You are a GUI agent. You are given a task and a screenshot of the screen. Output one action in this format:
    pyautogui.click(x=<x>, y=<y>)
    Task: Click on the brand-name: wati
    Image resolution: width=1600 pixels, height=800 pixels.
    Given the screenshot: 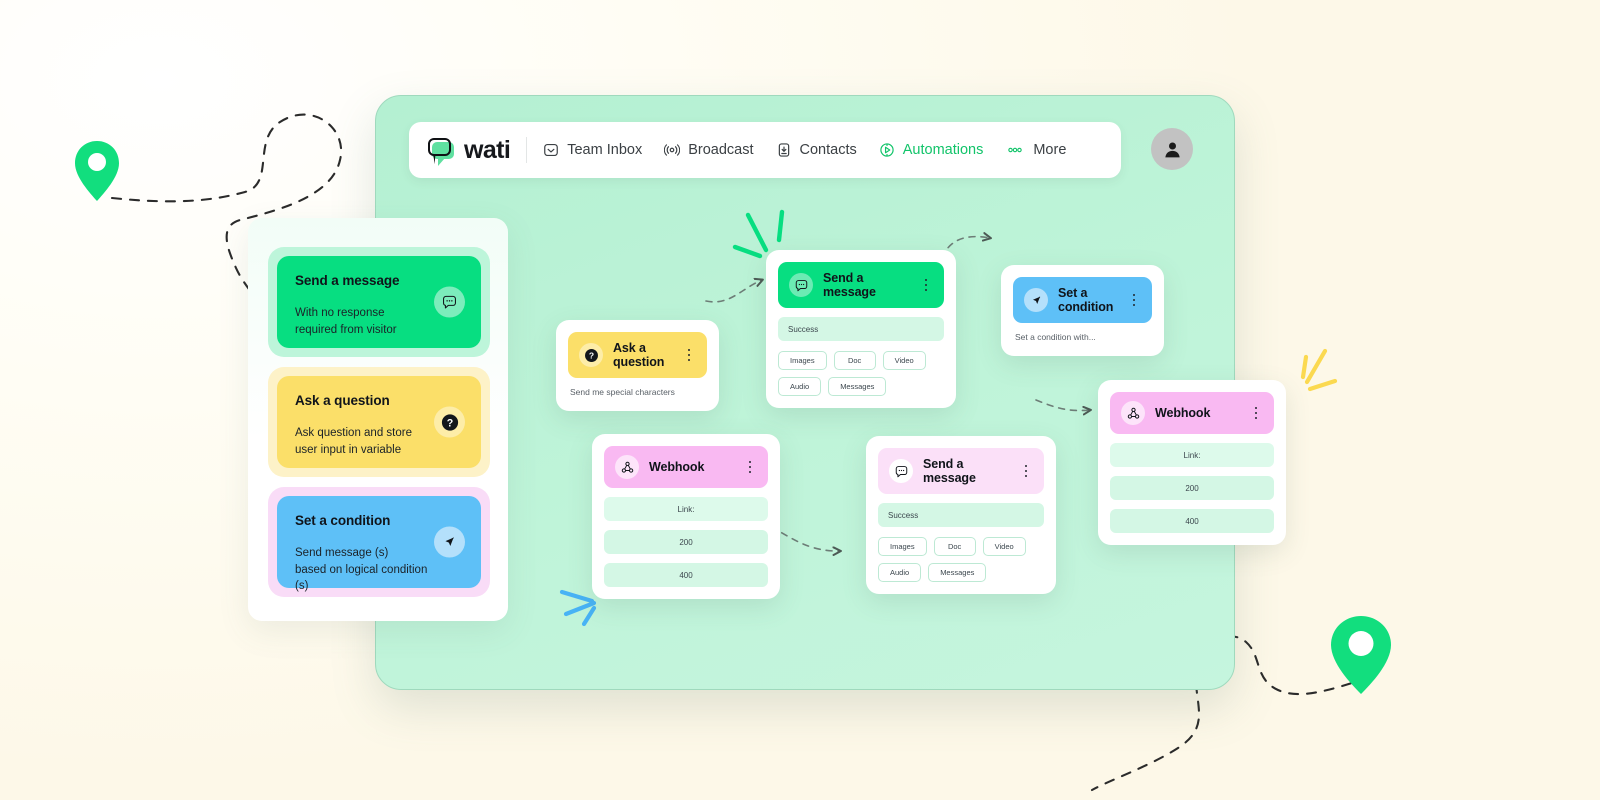 What is the action you would take?
    pyautogui.click(x=487, y=149)
    